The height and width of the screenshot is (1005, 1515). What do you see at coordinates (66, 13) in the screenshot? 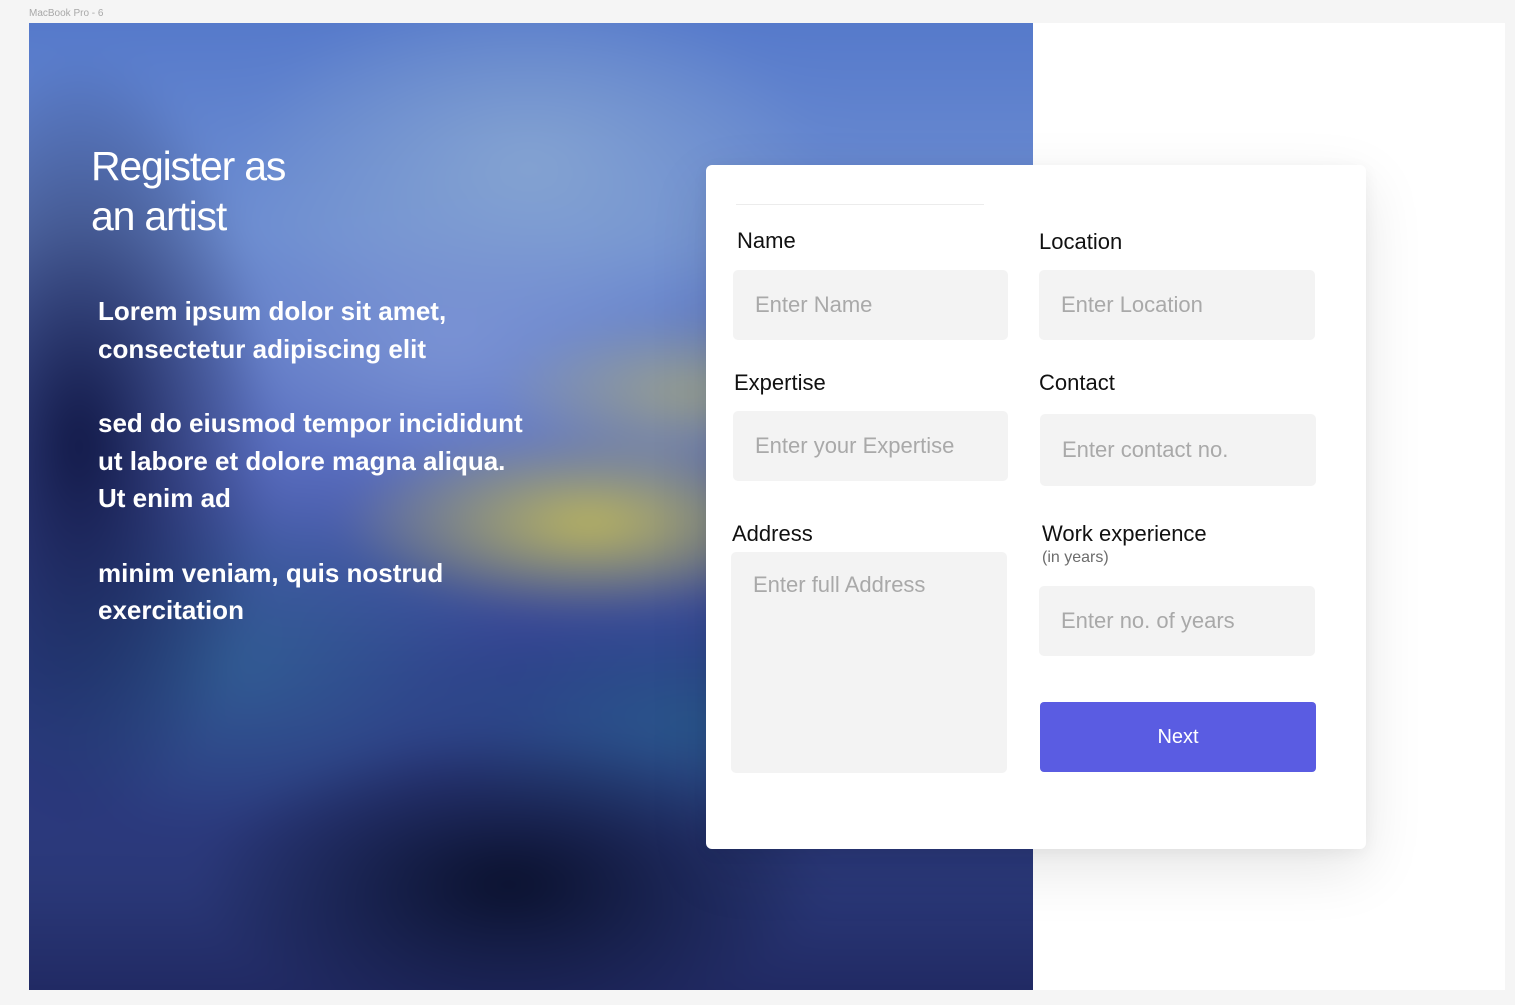
I see `frame-label: MacBook Pro - 6` at bounding box center [66, 13].